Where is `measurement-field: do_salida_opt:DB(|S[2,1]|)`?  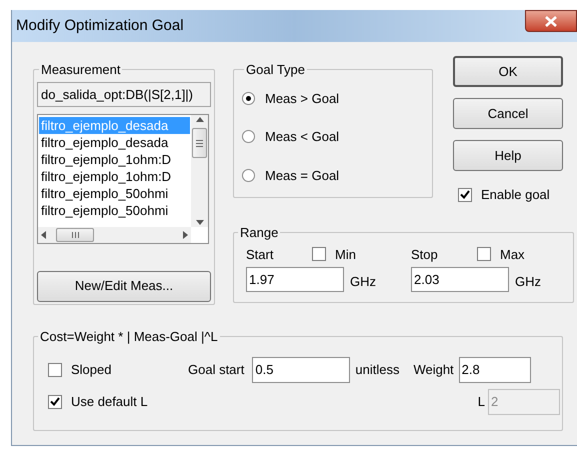
measurement-field: do_salida_opt:DB(|S[2,1]|) is located at coordinates (124, 94).